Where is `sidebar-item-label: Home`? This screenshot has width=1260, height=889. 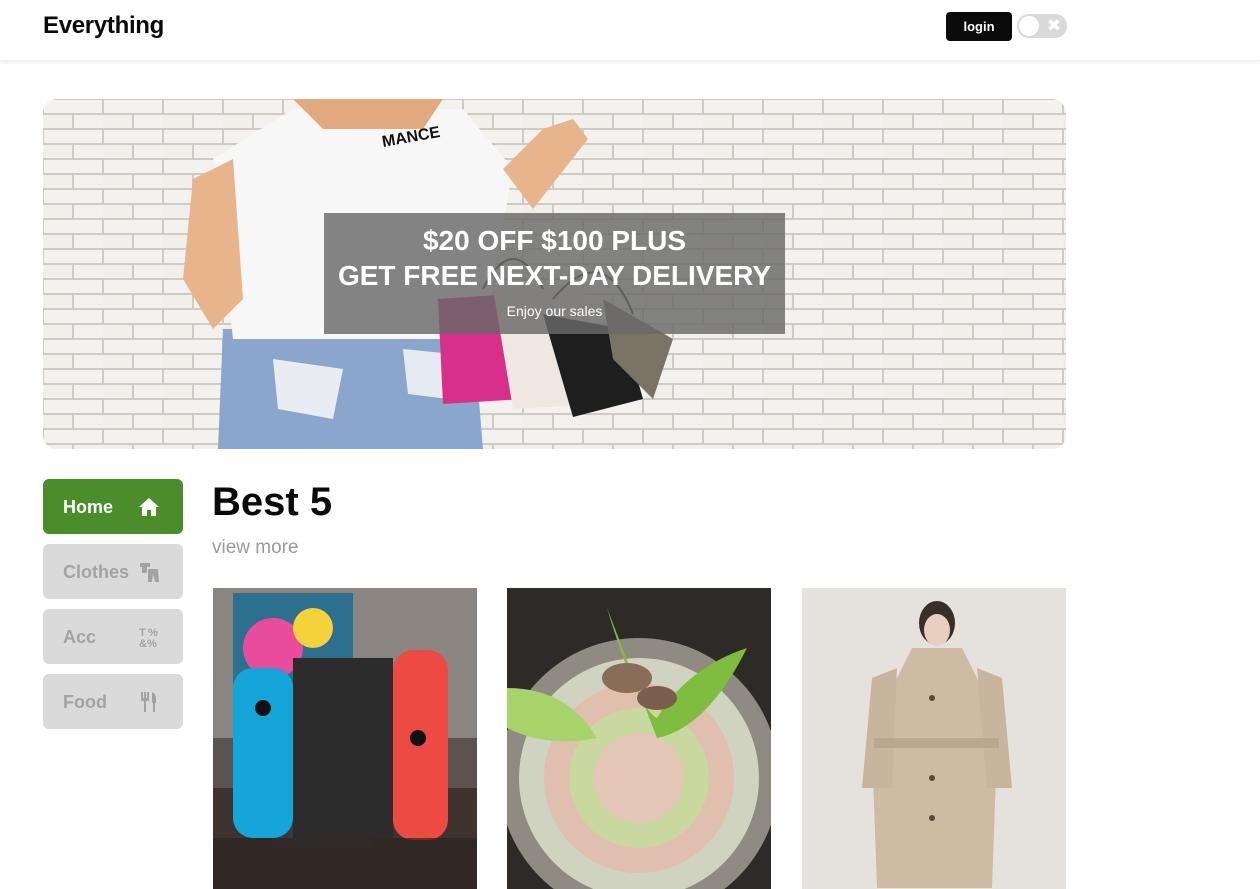 sidebar-item-label: Home is located at coordinates (88, 506).